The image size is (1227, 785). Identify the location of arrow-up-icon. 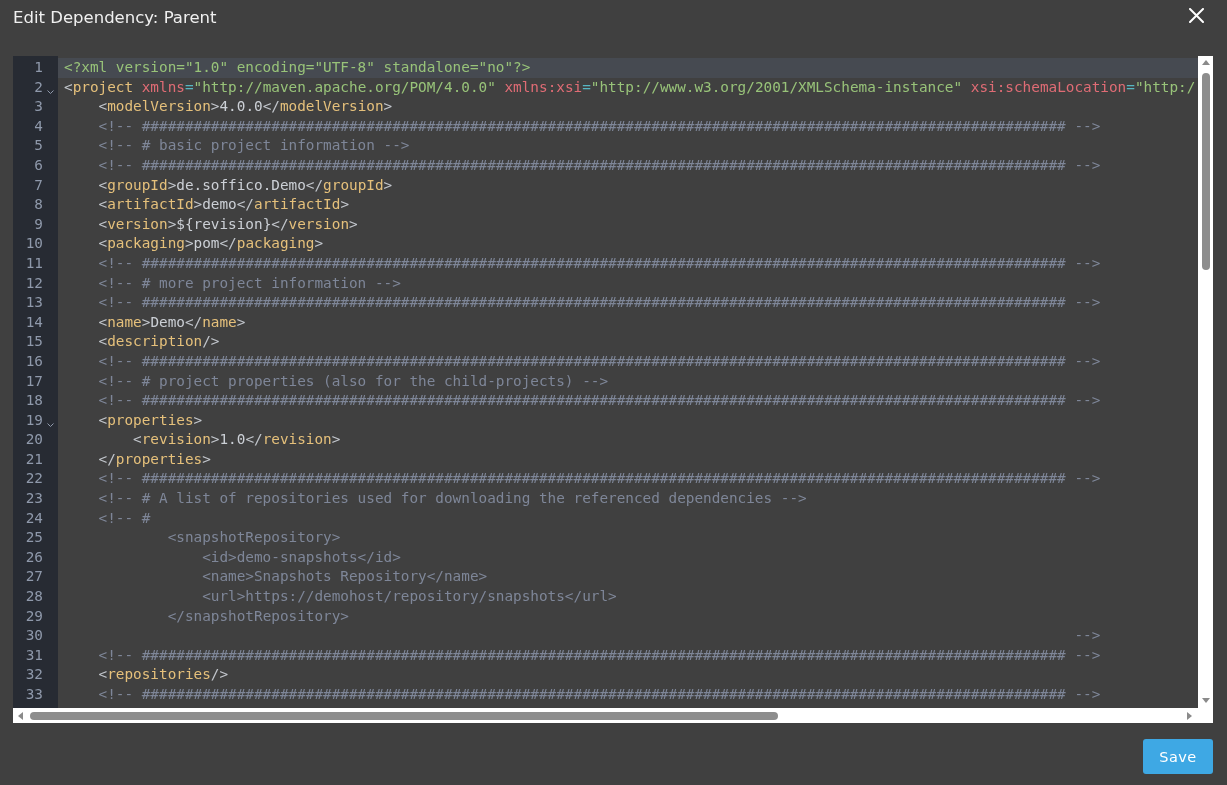
(1205, 62).